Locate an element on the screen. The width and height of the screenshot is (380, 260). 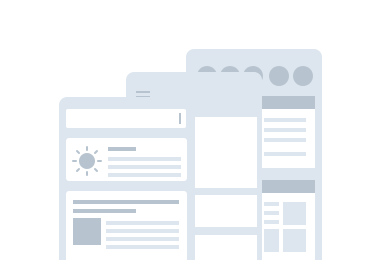
grid-header-bar is located at coordinates (288, 186).